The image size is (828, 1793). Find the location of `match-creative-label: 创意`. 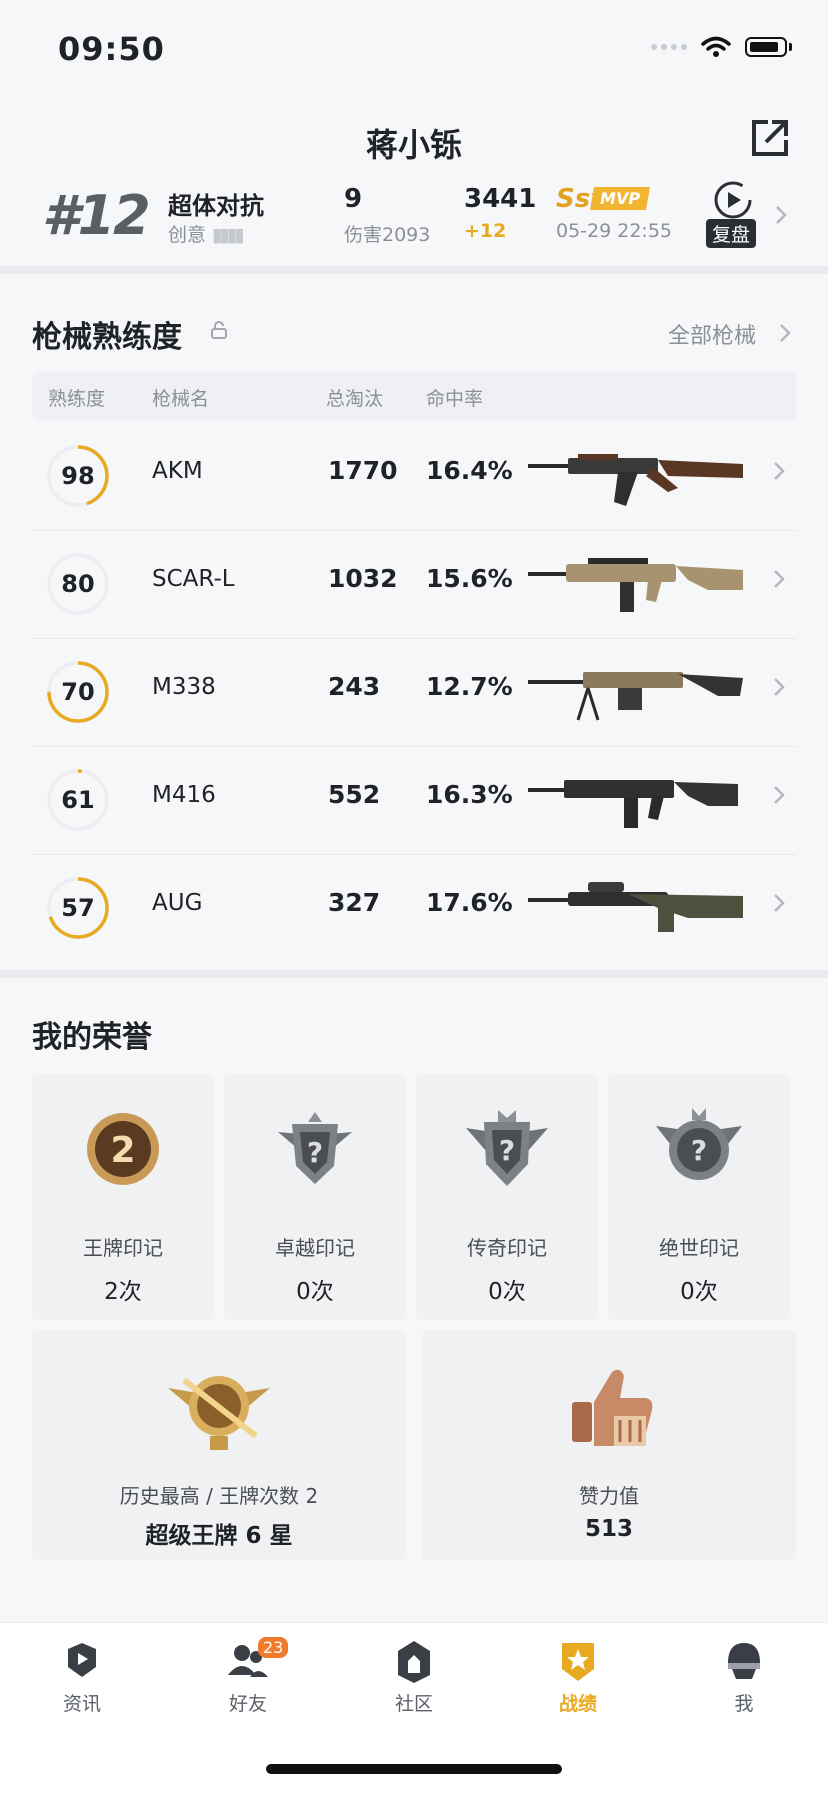

match-creative-label: 创意 is located at coordinates (187, 235).